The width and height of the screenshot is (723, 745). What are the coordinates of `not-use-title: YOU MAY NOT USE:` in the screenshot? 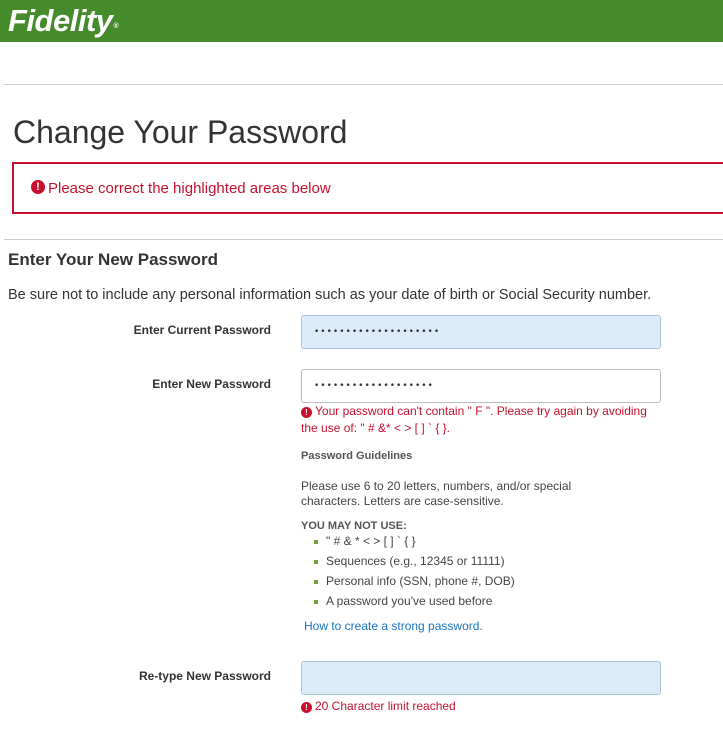 It's located at (354, 526).